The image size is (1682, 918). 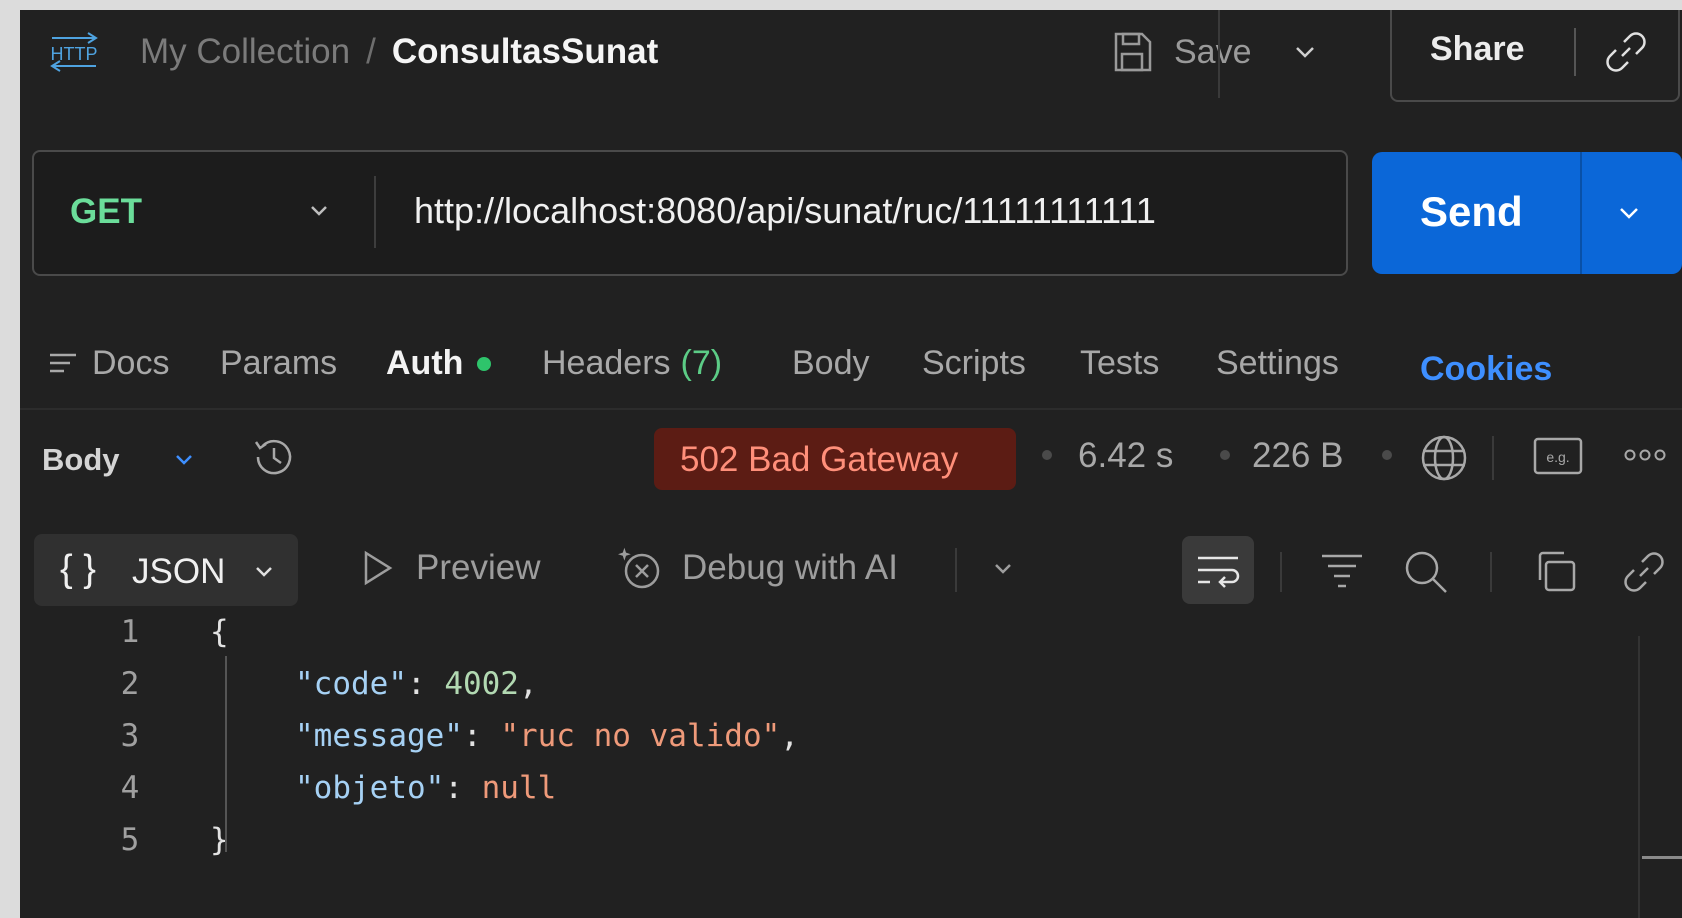 What do you see at coordinates (956, 570) in the screenshot?
I see `debug-divider` at bounding box center [956, 570].